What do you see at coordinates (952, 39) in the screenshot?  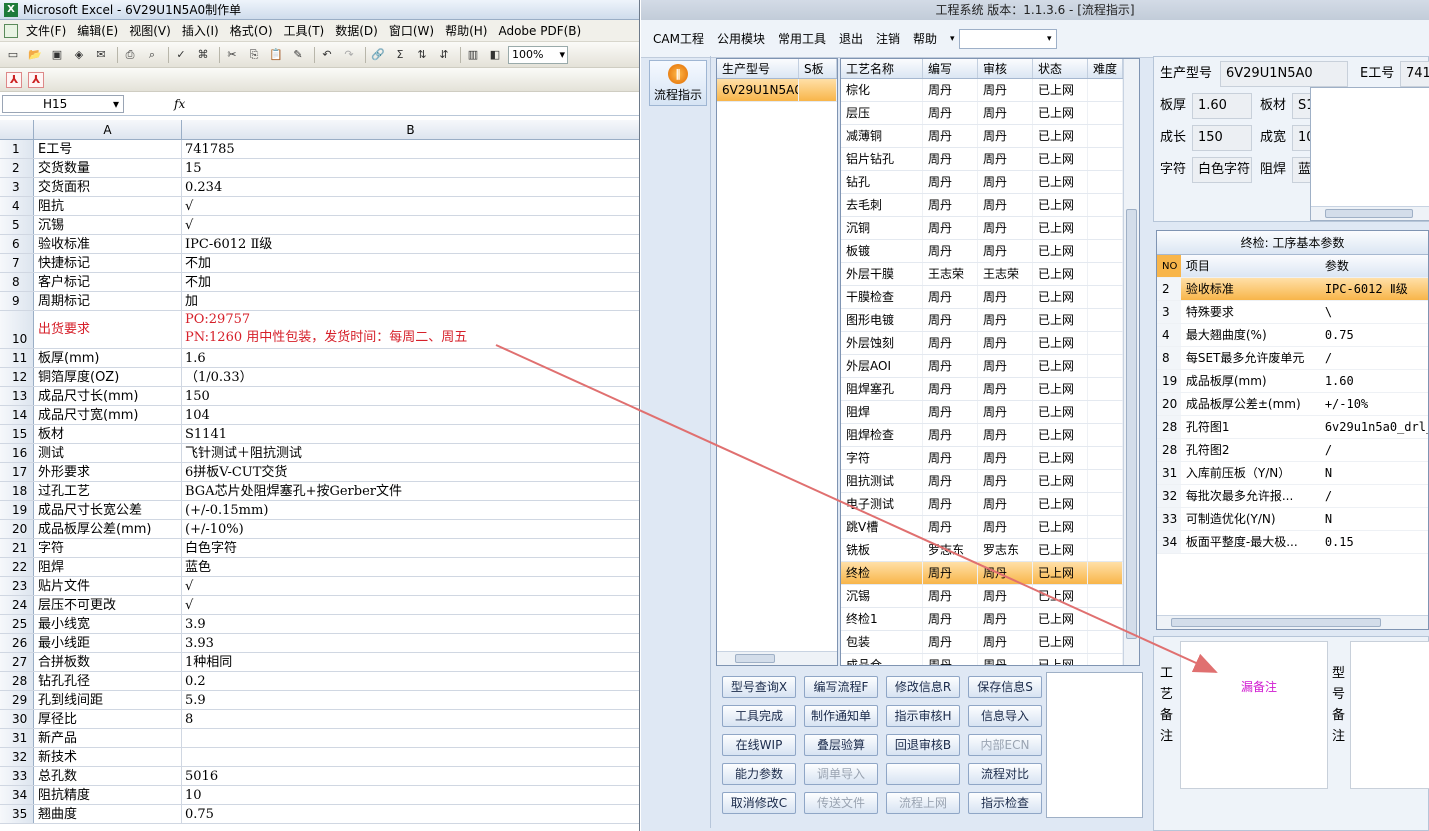 I see `chevron-down-icon: ▾` at bounding box center [952, 39].